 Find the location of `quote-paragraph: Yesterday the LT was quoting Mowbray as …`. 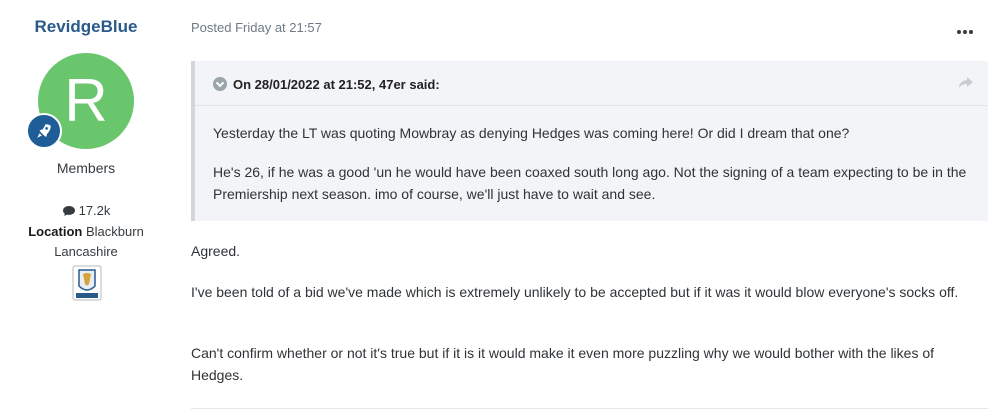

quote-paragraph: Yesterday the LT was quoting Mowbray as … is located at coordinates (531, 133).